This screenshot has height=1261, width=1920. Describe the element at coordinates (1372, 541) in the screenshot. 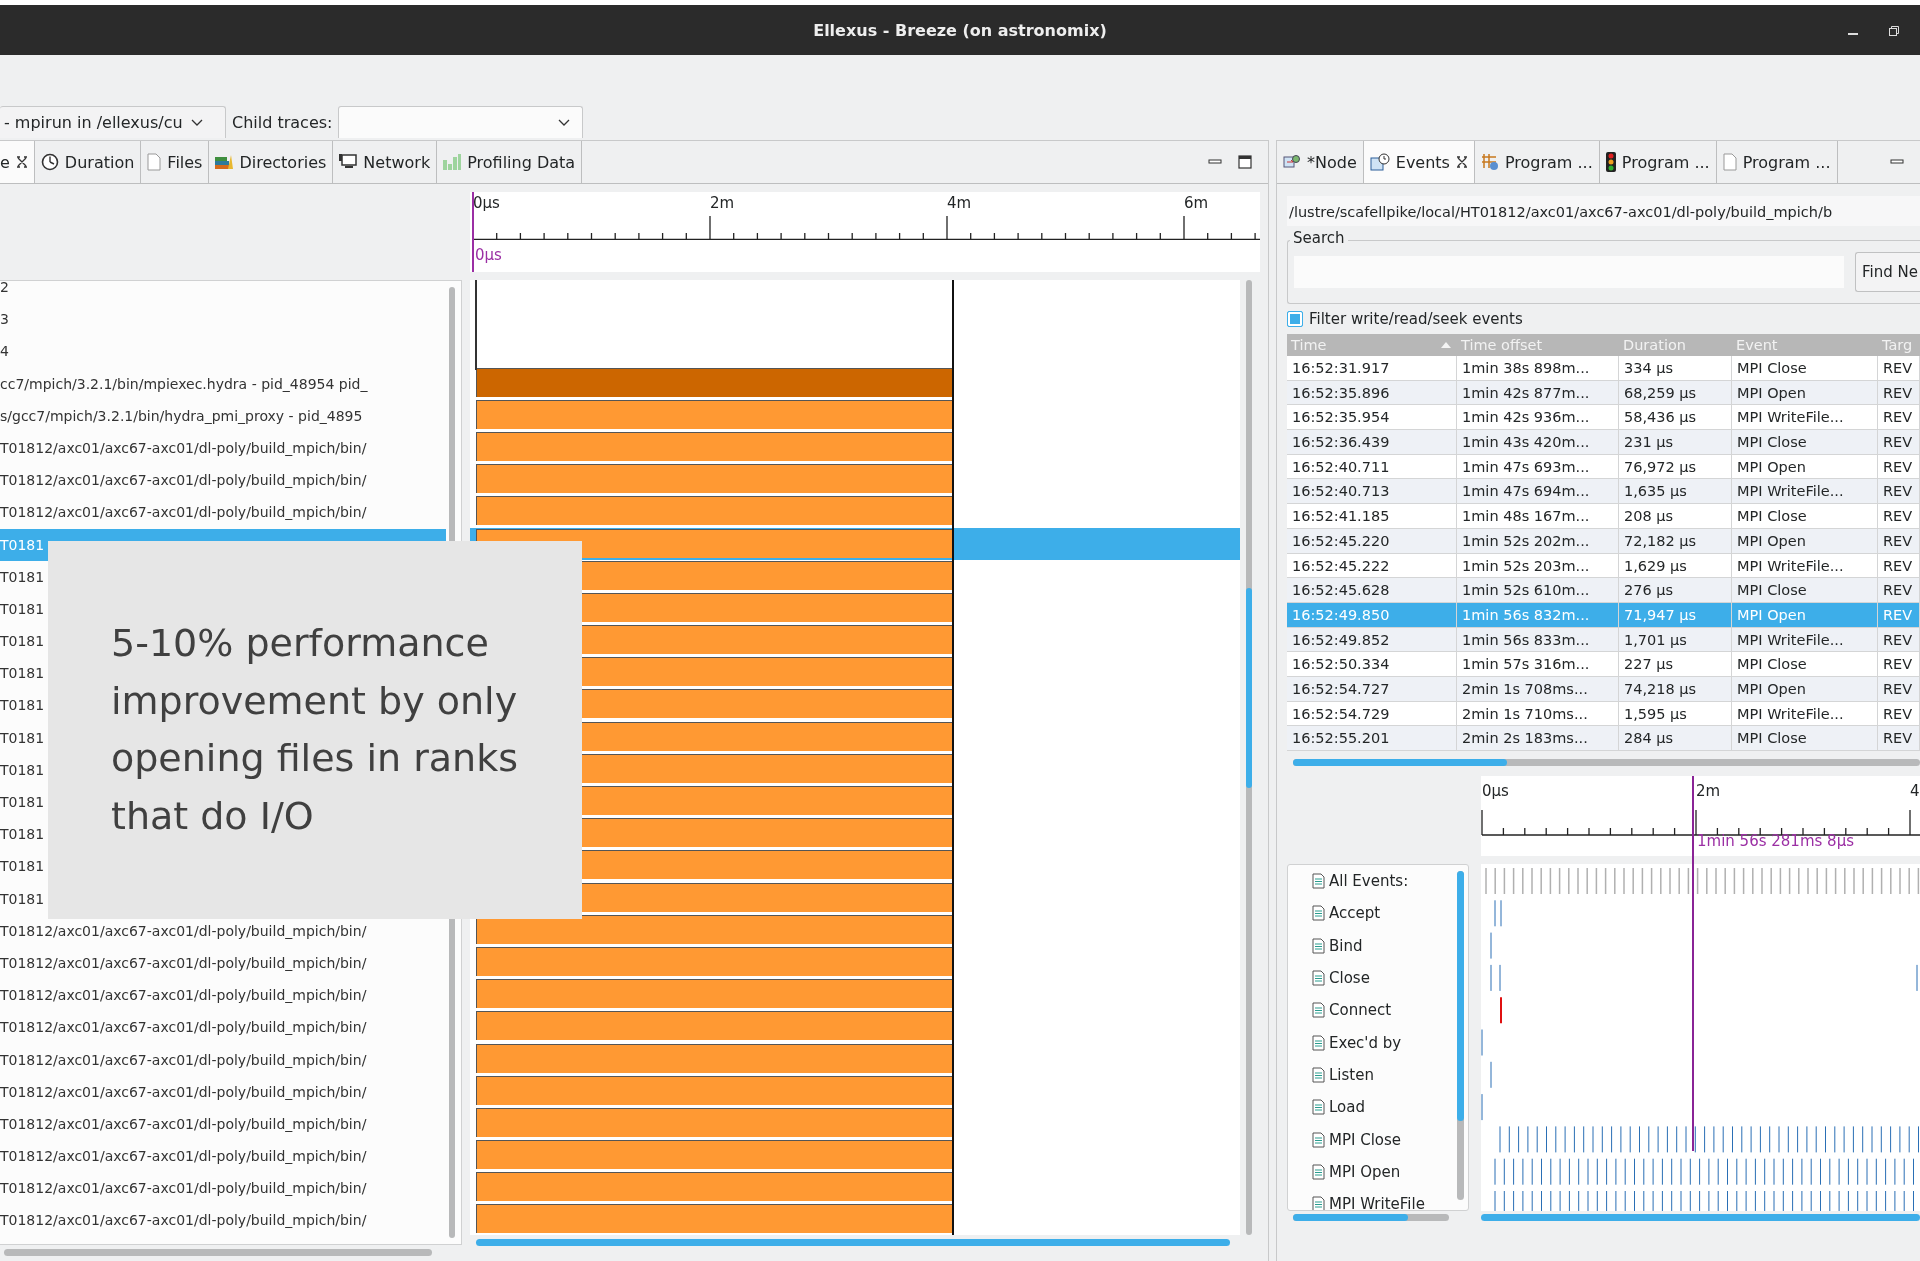

I see `table-cell: 16:52:45.220` at that location.